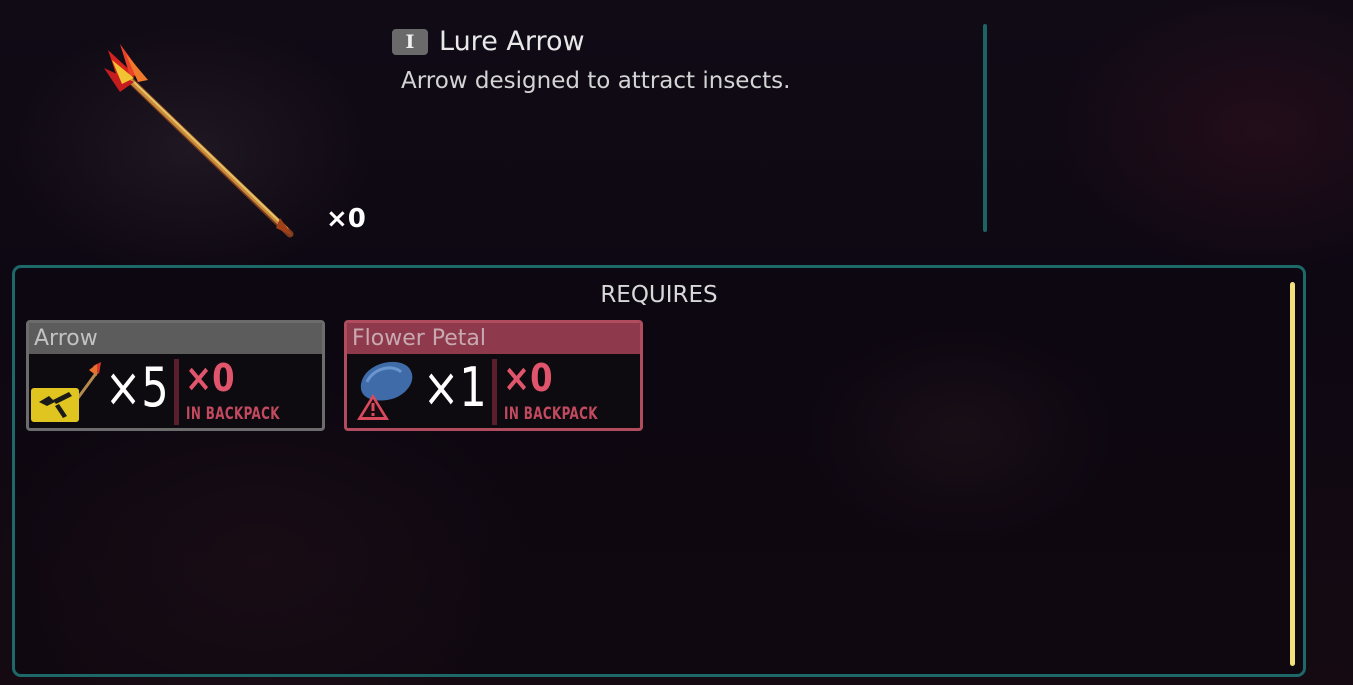  I want to click on flower-petal-thumbnail, so click(385, 390).